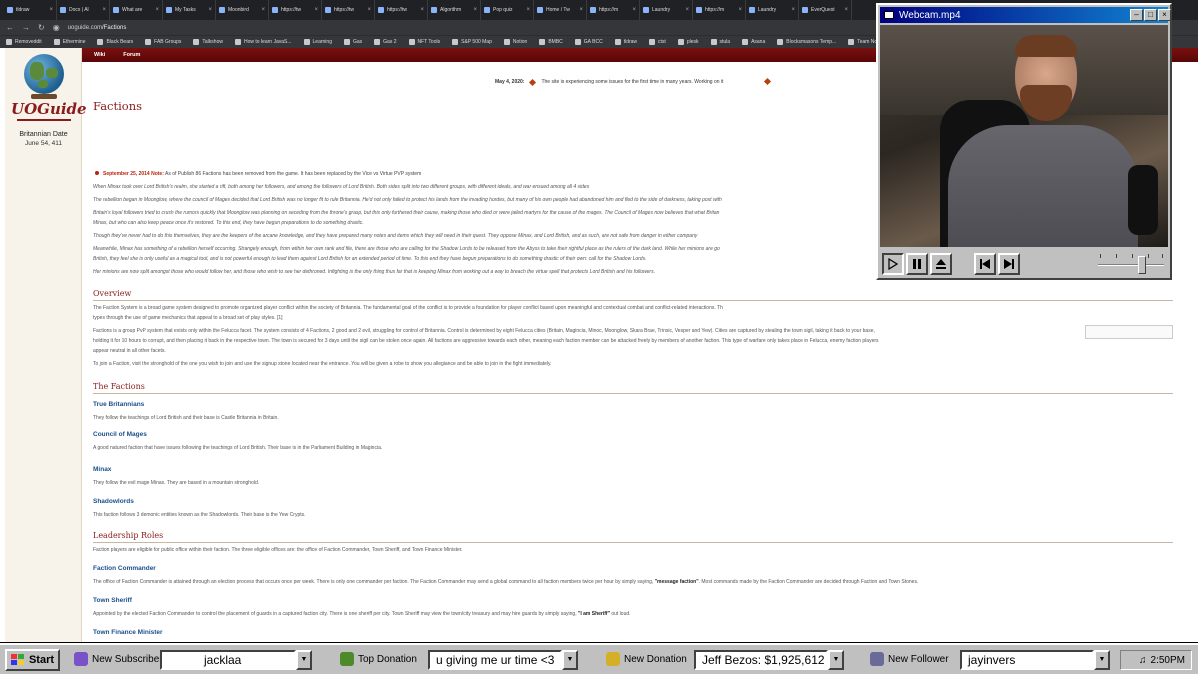  Describe the element at coordinates (1131, 265) in the screenshot. I see `volume-slider-track` at that location.